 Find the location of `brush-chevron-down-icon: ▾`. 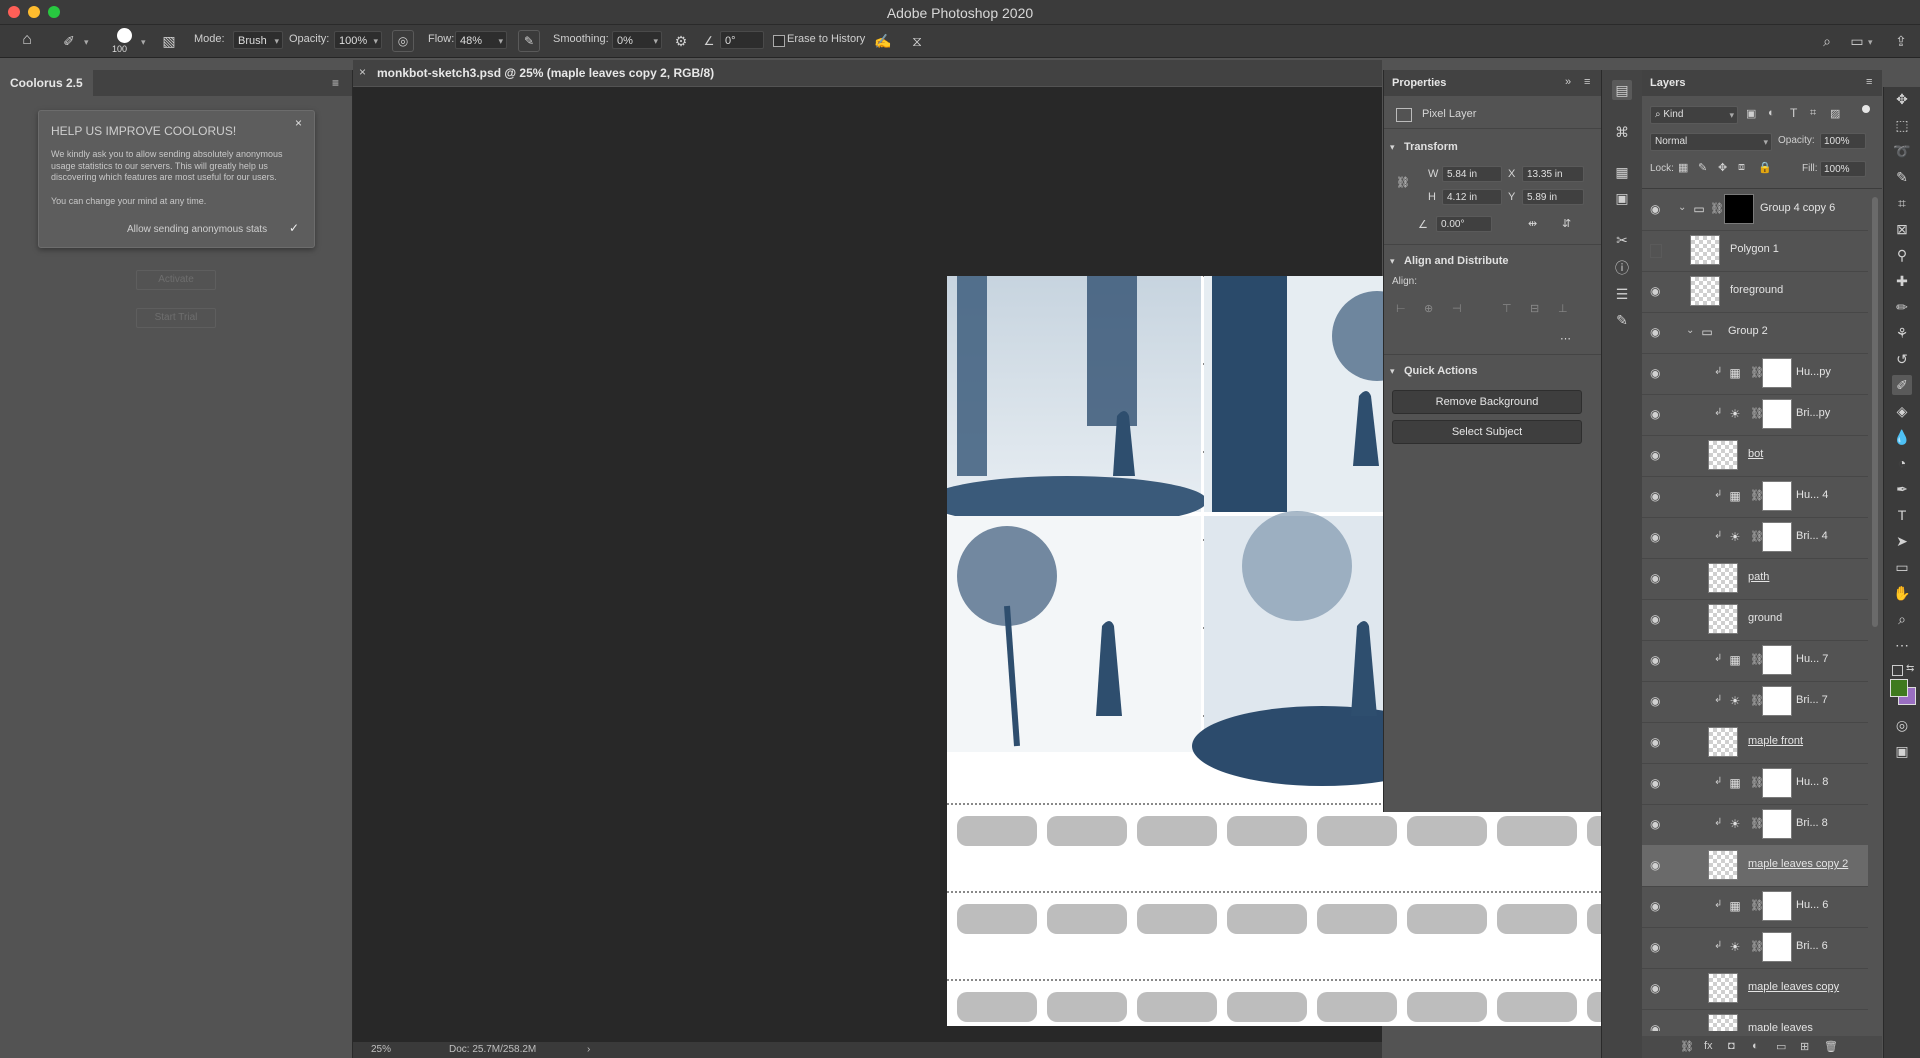

brush-chevron-down-icon: ▾ is located at coordinates (143, 42).